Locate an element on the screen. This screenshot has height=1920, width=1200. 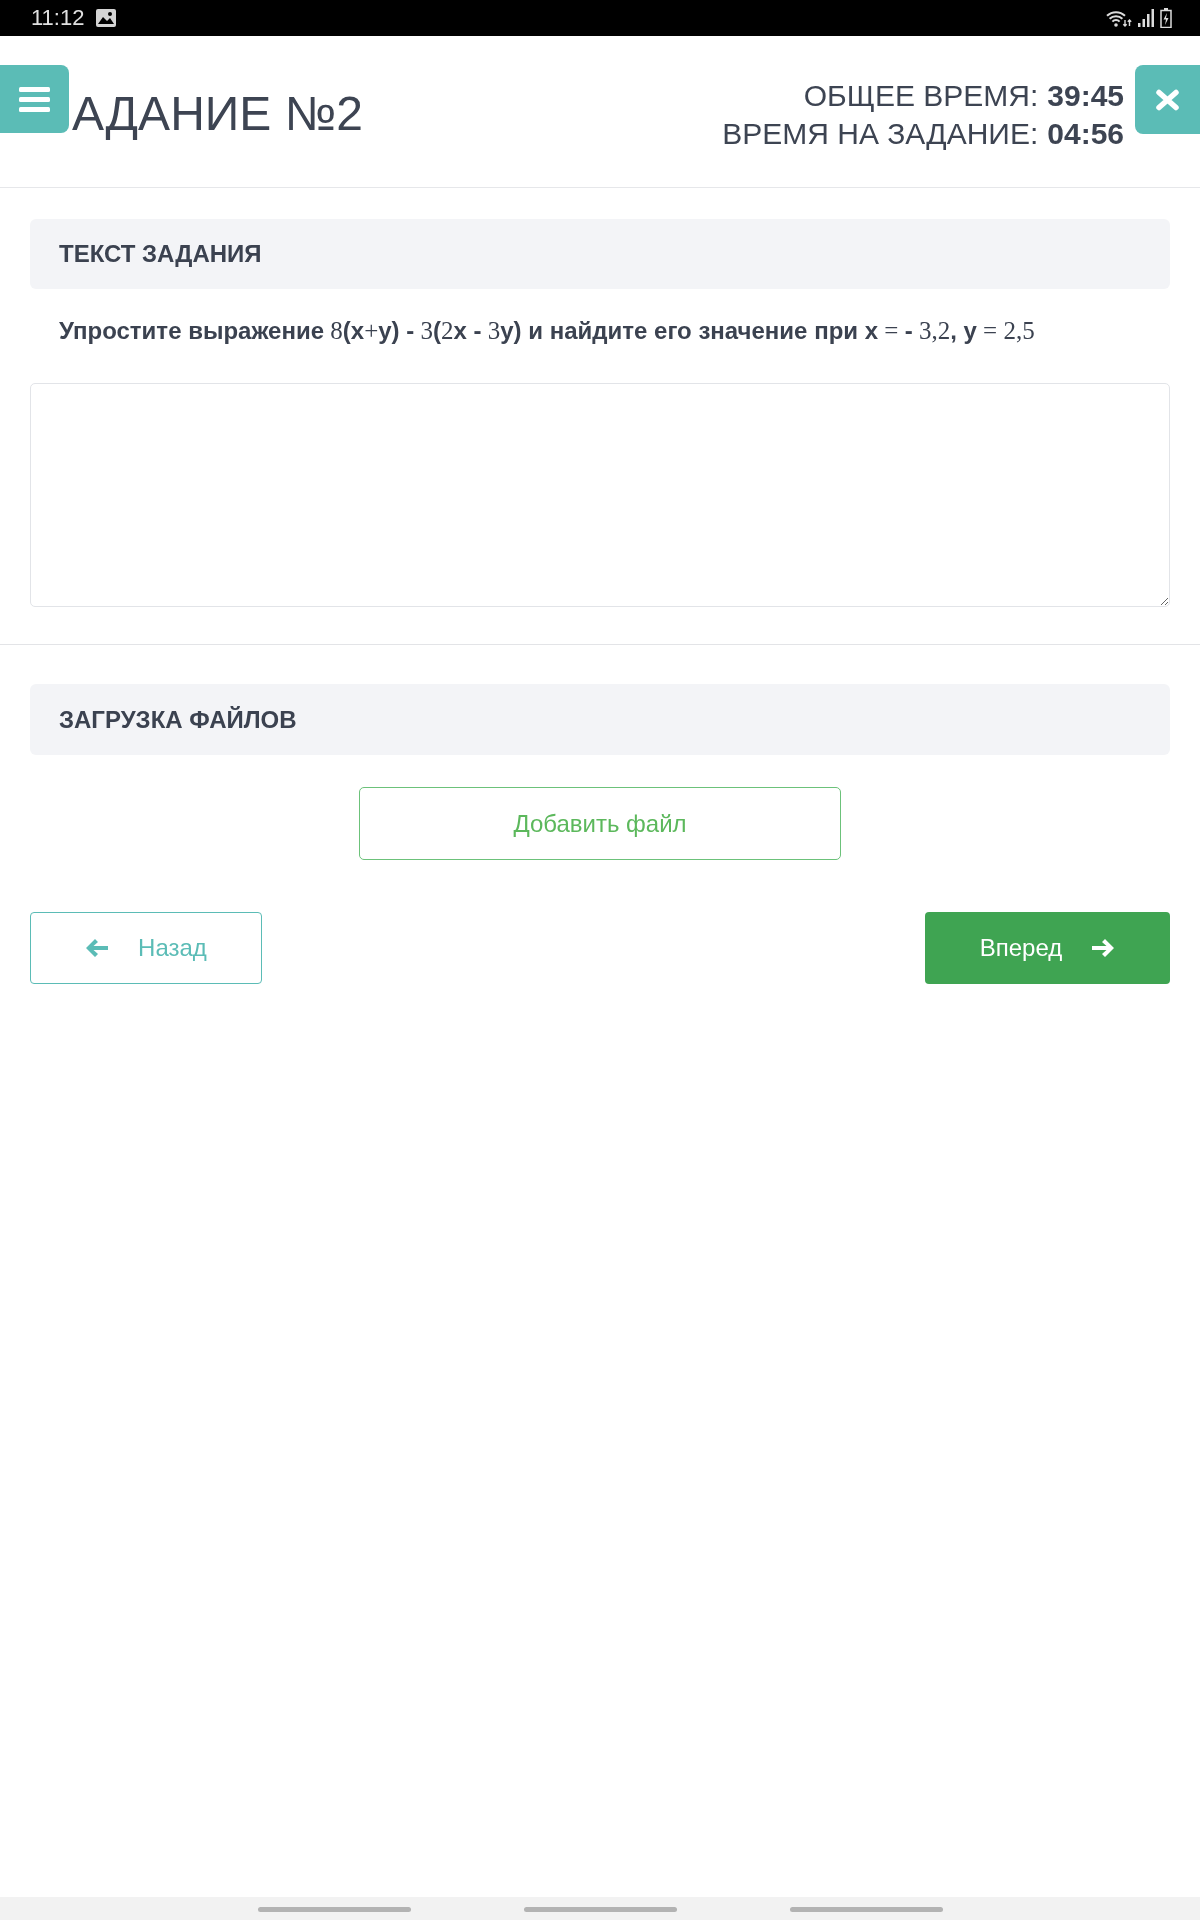
section-heading: ТЕКСТ ЗАДАНИЯ is located at coordinates (600, 254).